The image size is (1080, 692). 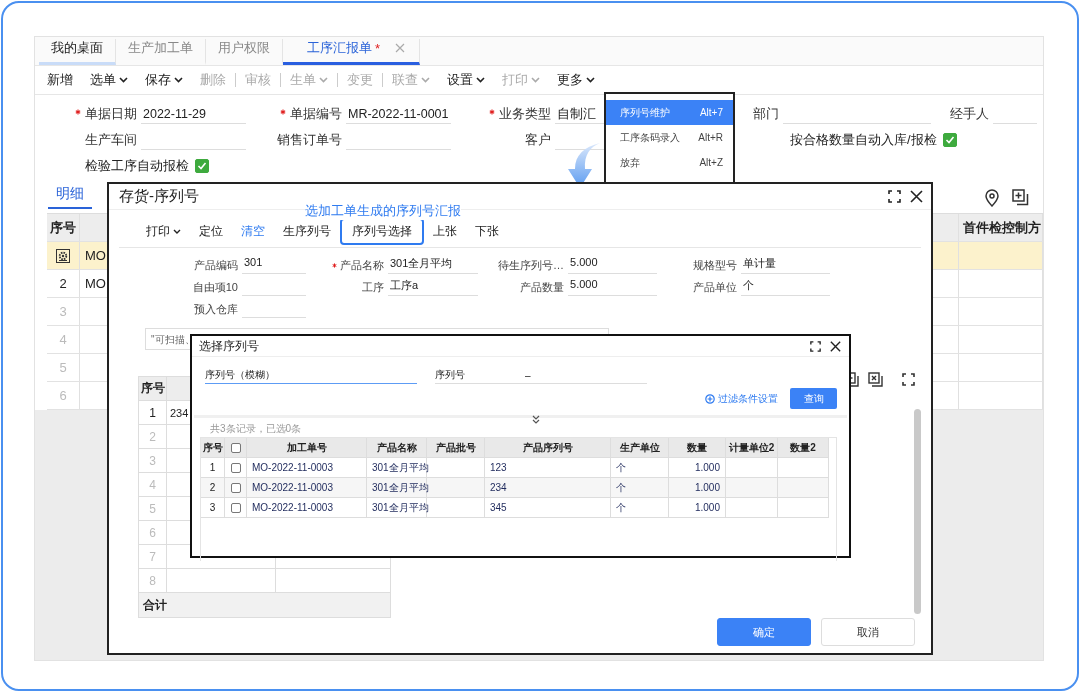 I want to click on dialog-title: 选择序列号, so click(x=229, y=346).